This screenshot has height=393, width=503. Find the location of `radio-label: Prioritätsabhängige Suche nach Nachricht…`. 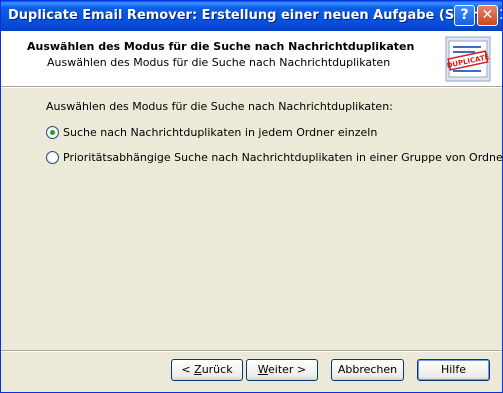

radio-label: Prioritätsabhängige Suche nach Nachricht… is located at coordinates (282, 157).